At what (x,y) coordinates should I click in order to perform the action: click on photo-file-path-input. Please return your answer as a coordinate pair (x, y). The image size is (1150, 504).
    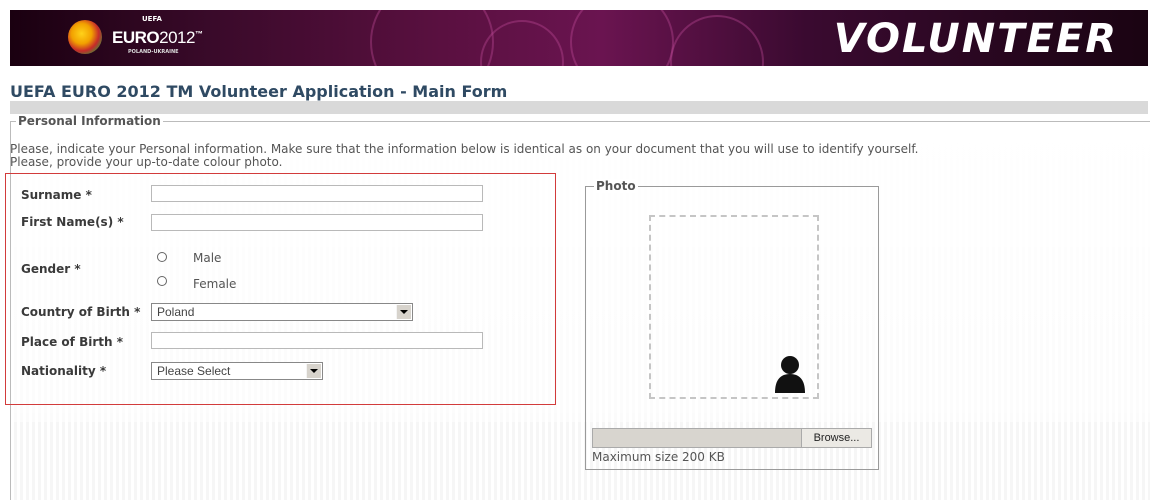
    Looking at the image, I should click on (697, 438).